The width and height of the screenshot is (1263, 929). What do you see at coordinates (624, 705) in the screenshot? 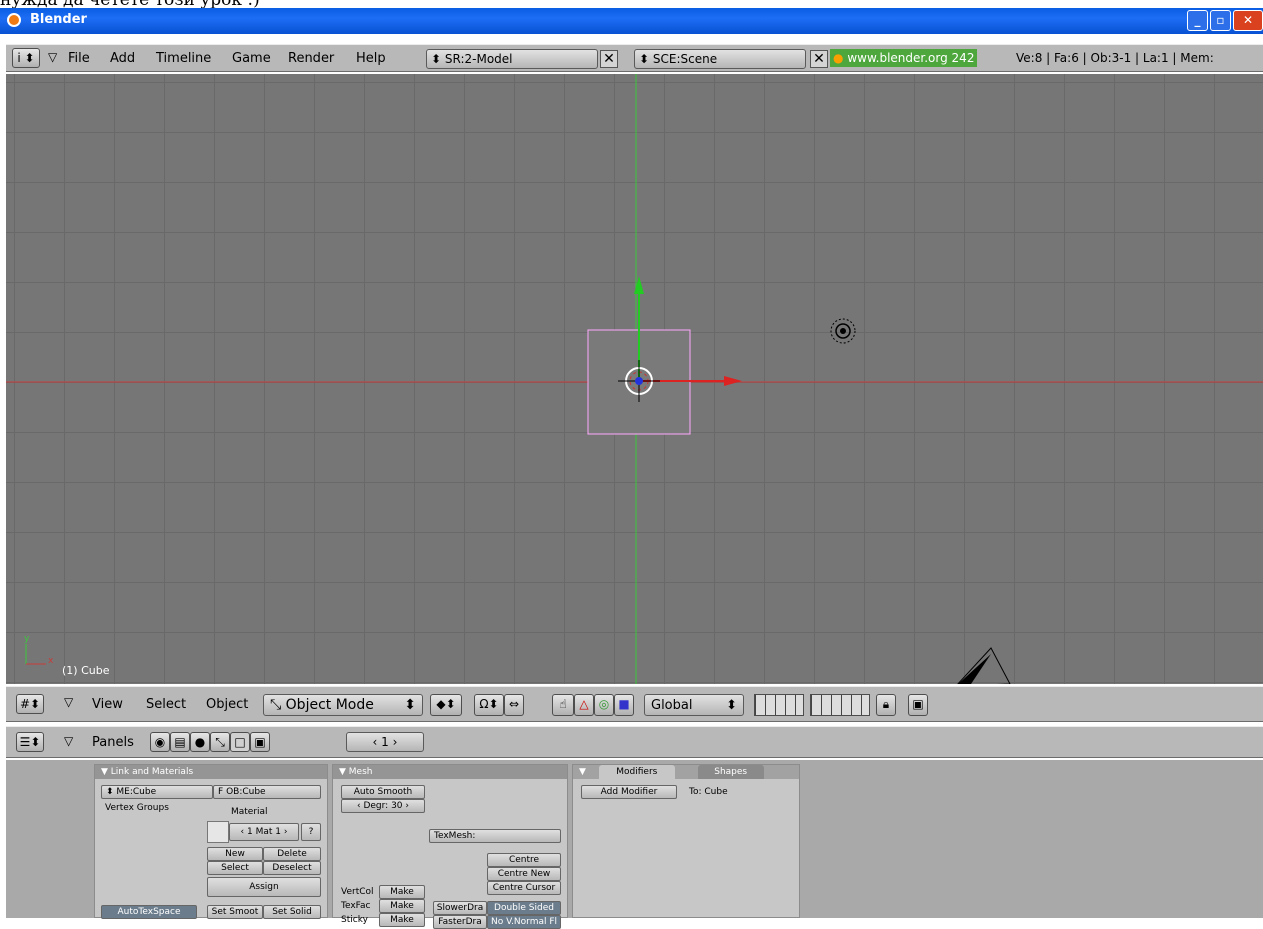
I see `scale-icon: ■` at bounding box center [624, 705].